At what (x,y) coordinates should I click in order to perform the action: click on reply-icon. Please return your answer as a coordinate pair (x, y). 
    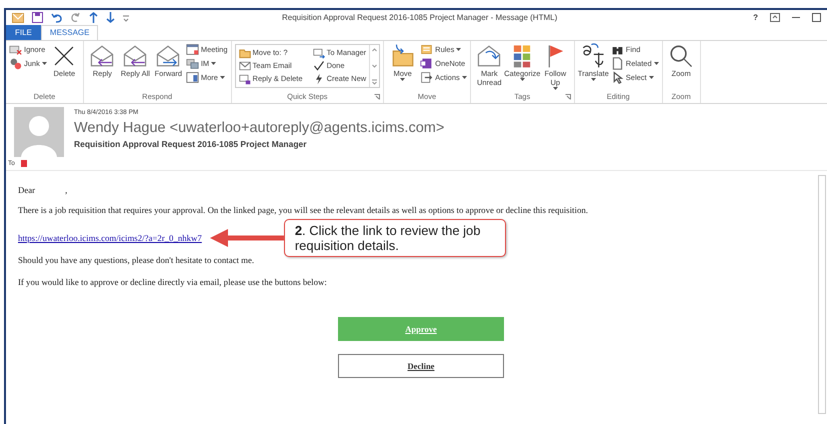
    Looking at the image, I should click on (102, 56).